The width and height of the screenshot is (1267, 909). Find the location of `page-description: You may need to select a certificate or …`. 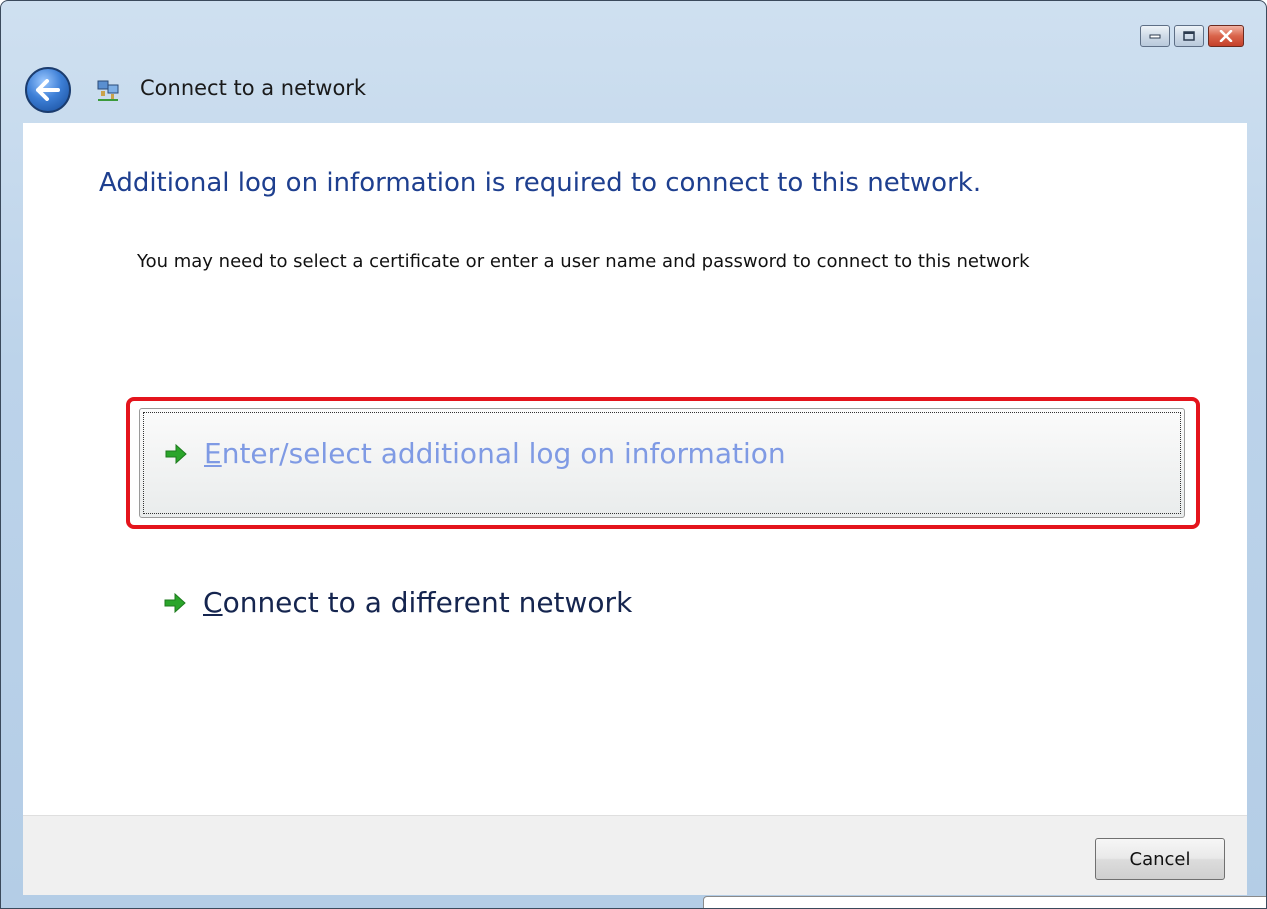

page-description: You may need to select a certificate or … is located at coordinates (583, 261).